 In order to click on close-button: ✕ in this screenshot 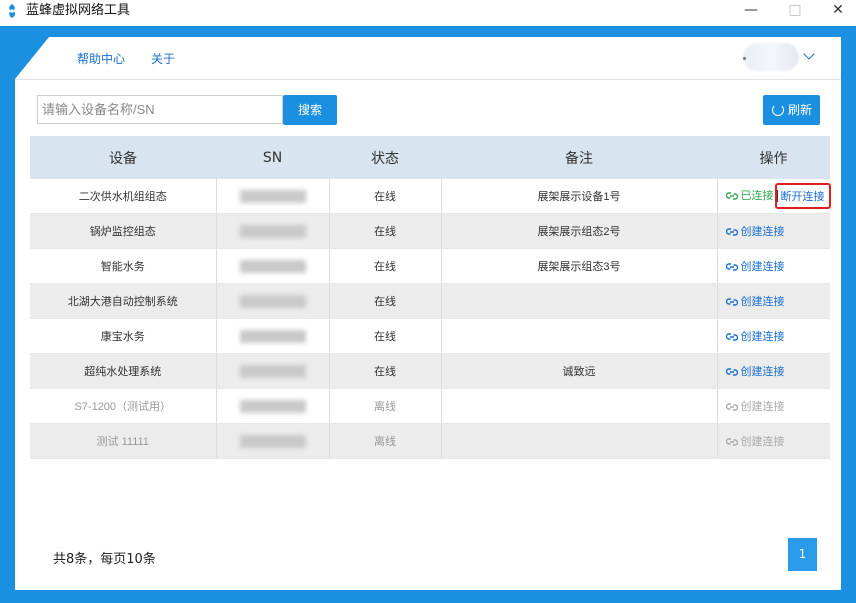, I will do `click(835, 11)`.